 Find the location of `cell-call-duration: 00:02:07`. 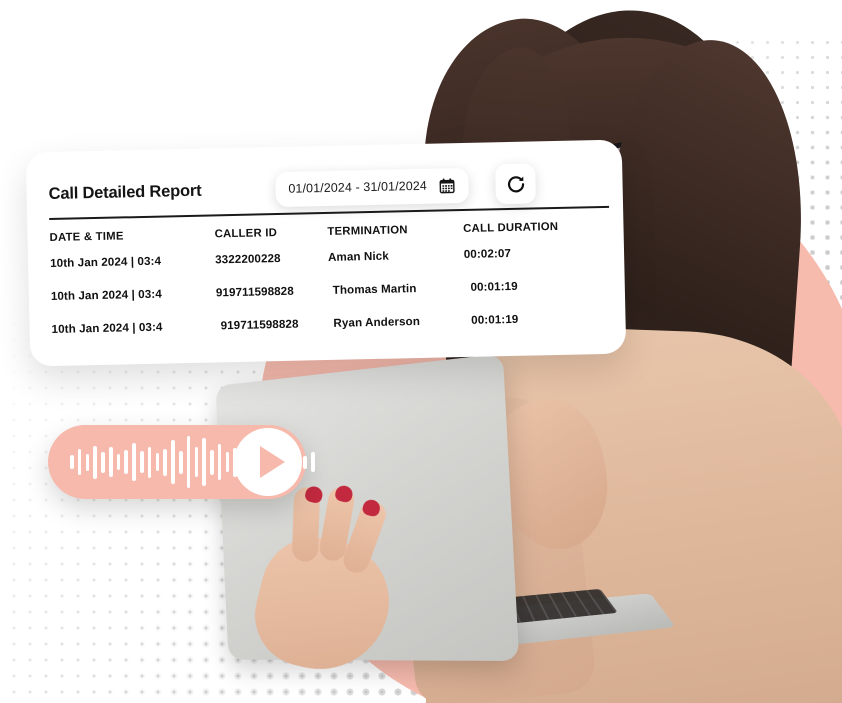

cell-call-duration: 00:02:07 is located at coordinates (487, 253).